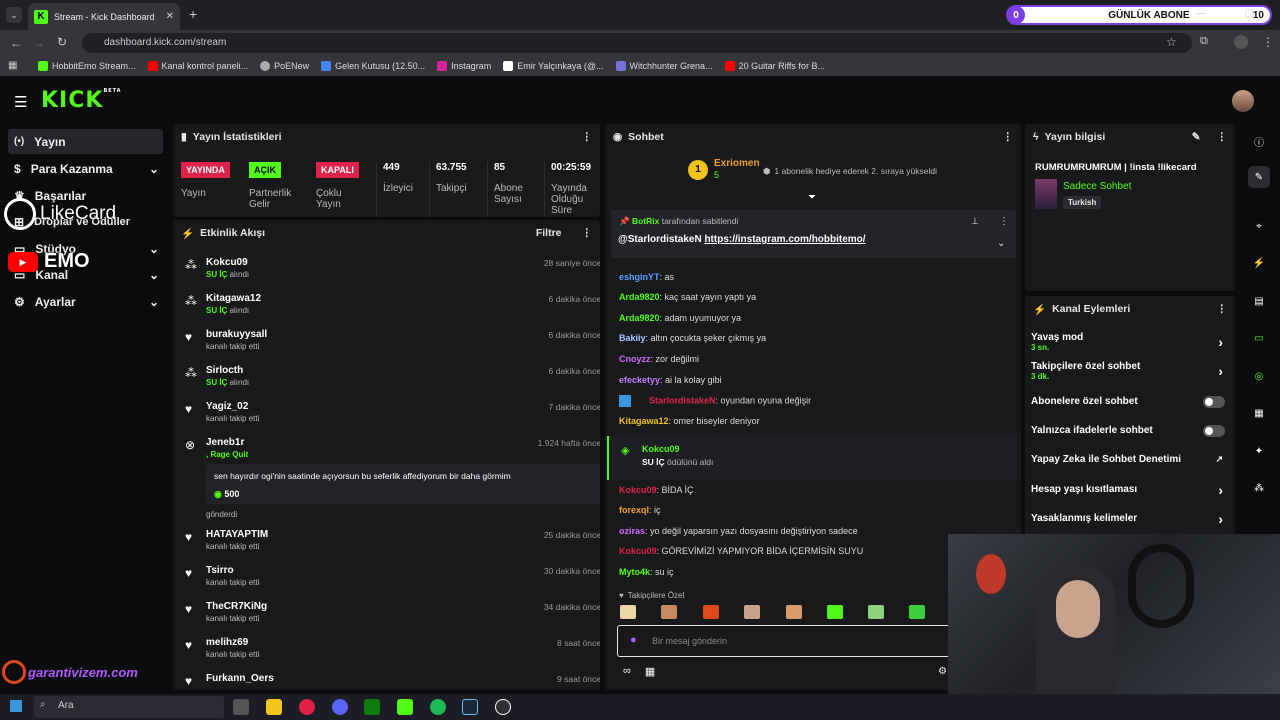 This screenshot has width=1280, height=720. I want to click on new-tab-button: +, so click(193, 14).